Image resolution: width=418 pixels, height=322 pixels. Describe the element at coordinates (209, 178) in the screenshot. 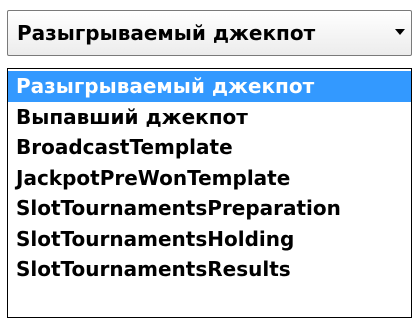

I see `option-jackpot-prewon-template: JackpotPreWonTemplate` at that location.